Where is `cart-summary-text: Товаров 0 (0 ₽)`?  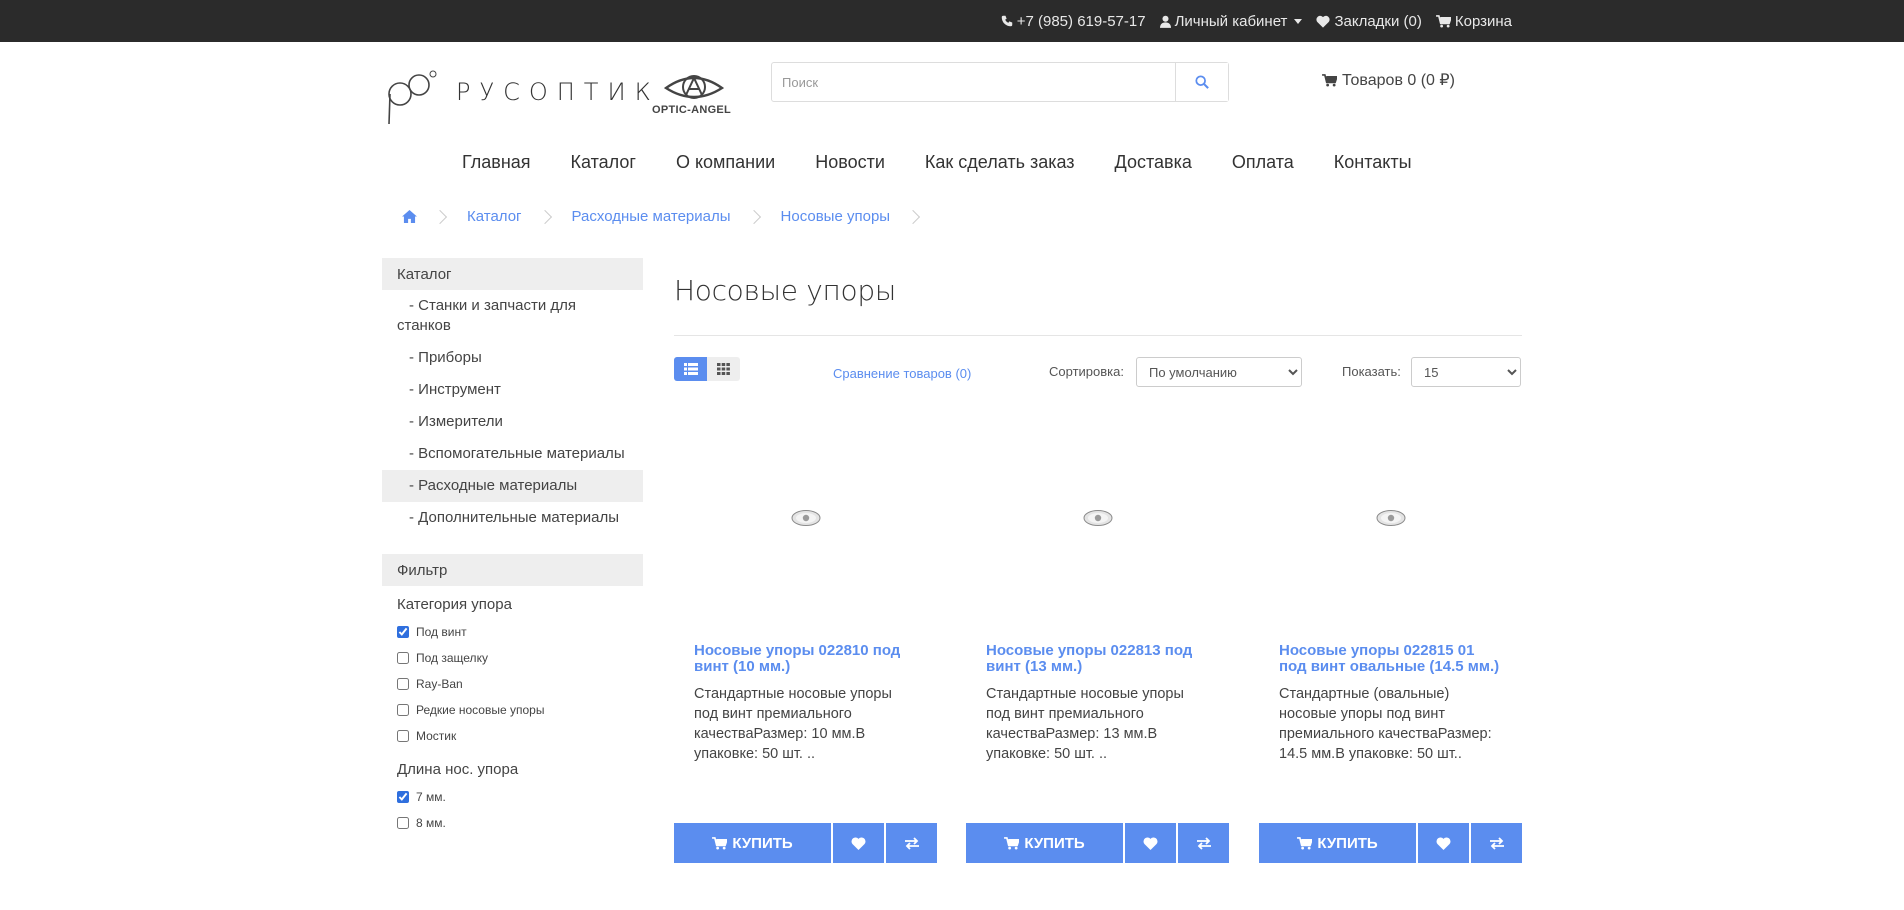
cart-summary-text: Товаров 0 (0 ₽) is located at coordinates (1398, 80).